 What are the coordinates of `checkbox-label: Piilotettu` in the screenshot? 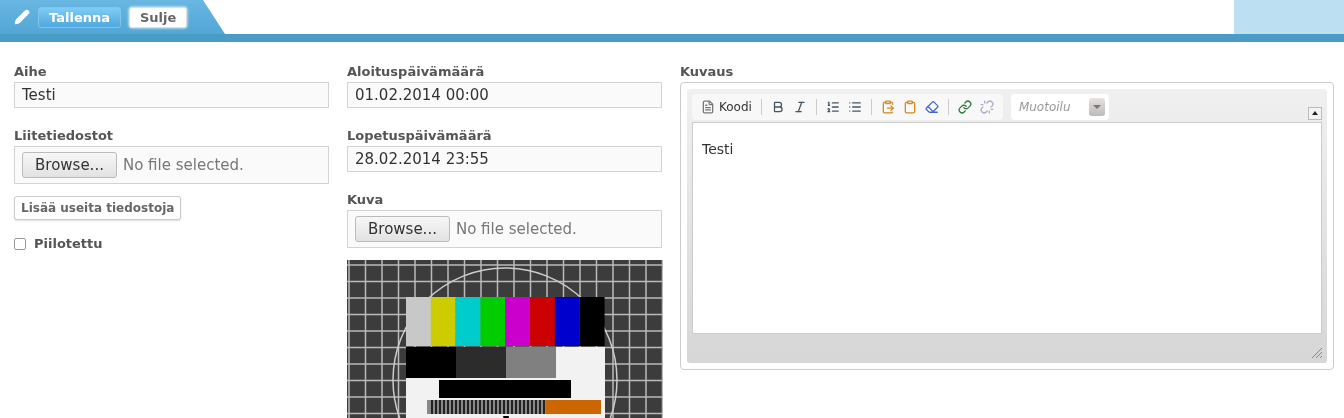 It's located at (68, 243).